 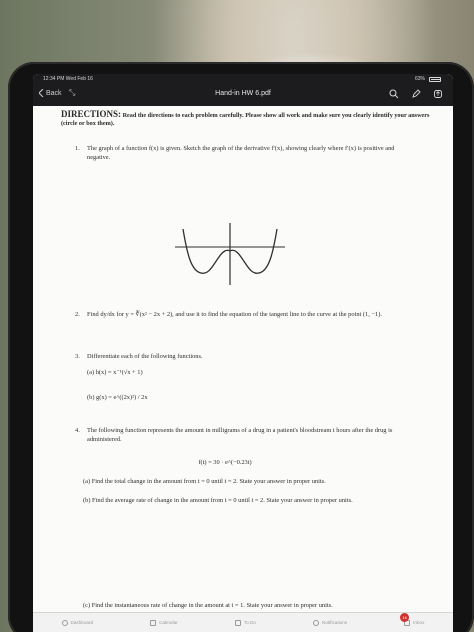 What do you see at coordinates (77, 148) in the screenshot?
I see `problem-1-number: 1.` at bounding box center [77, 148].